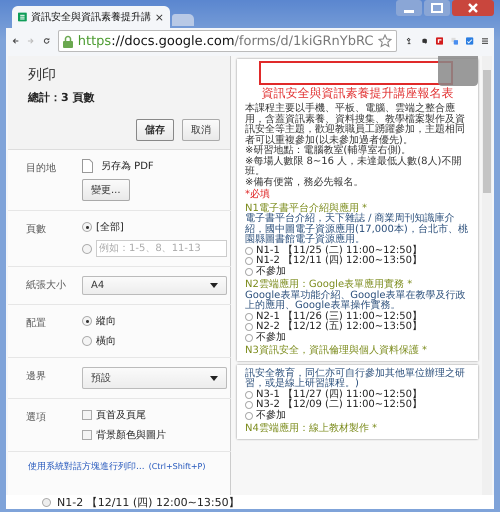 The image size is (500, 512). What do you see at coordinates (46, 285) in the screenshot?
I see `setting-label: 紙張大小` at bounding box center [46, 285].